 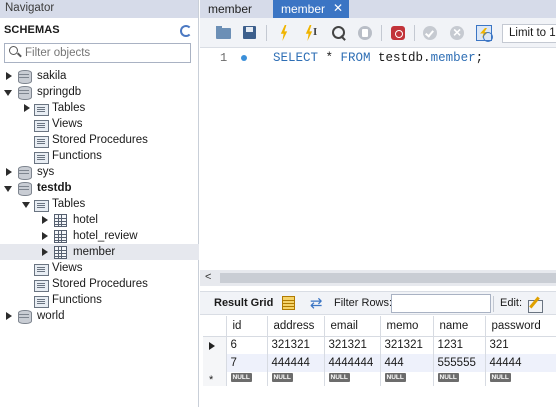 I want to click on toggle-error-icon, so click(x=398, y=33).